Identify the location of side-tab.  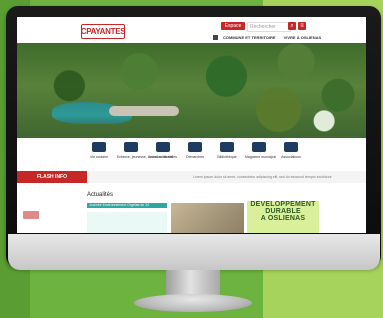
(31, 215).